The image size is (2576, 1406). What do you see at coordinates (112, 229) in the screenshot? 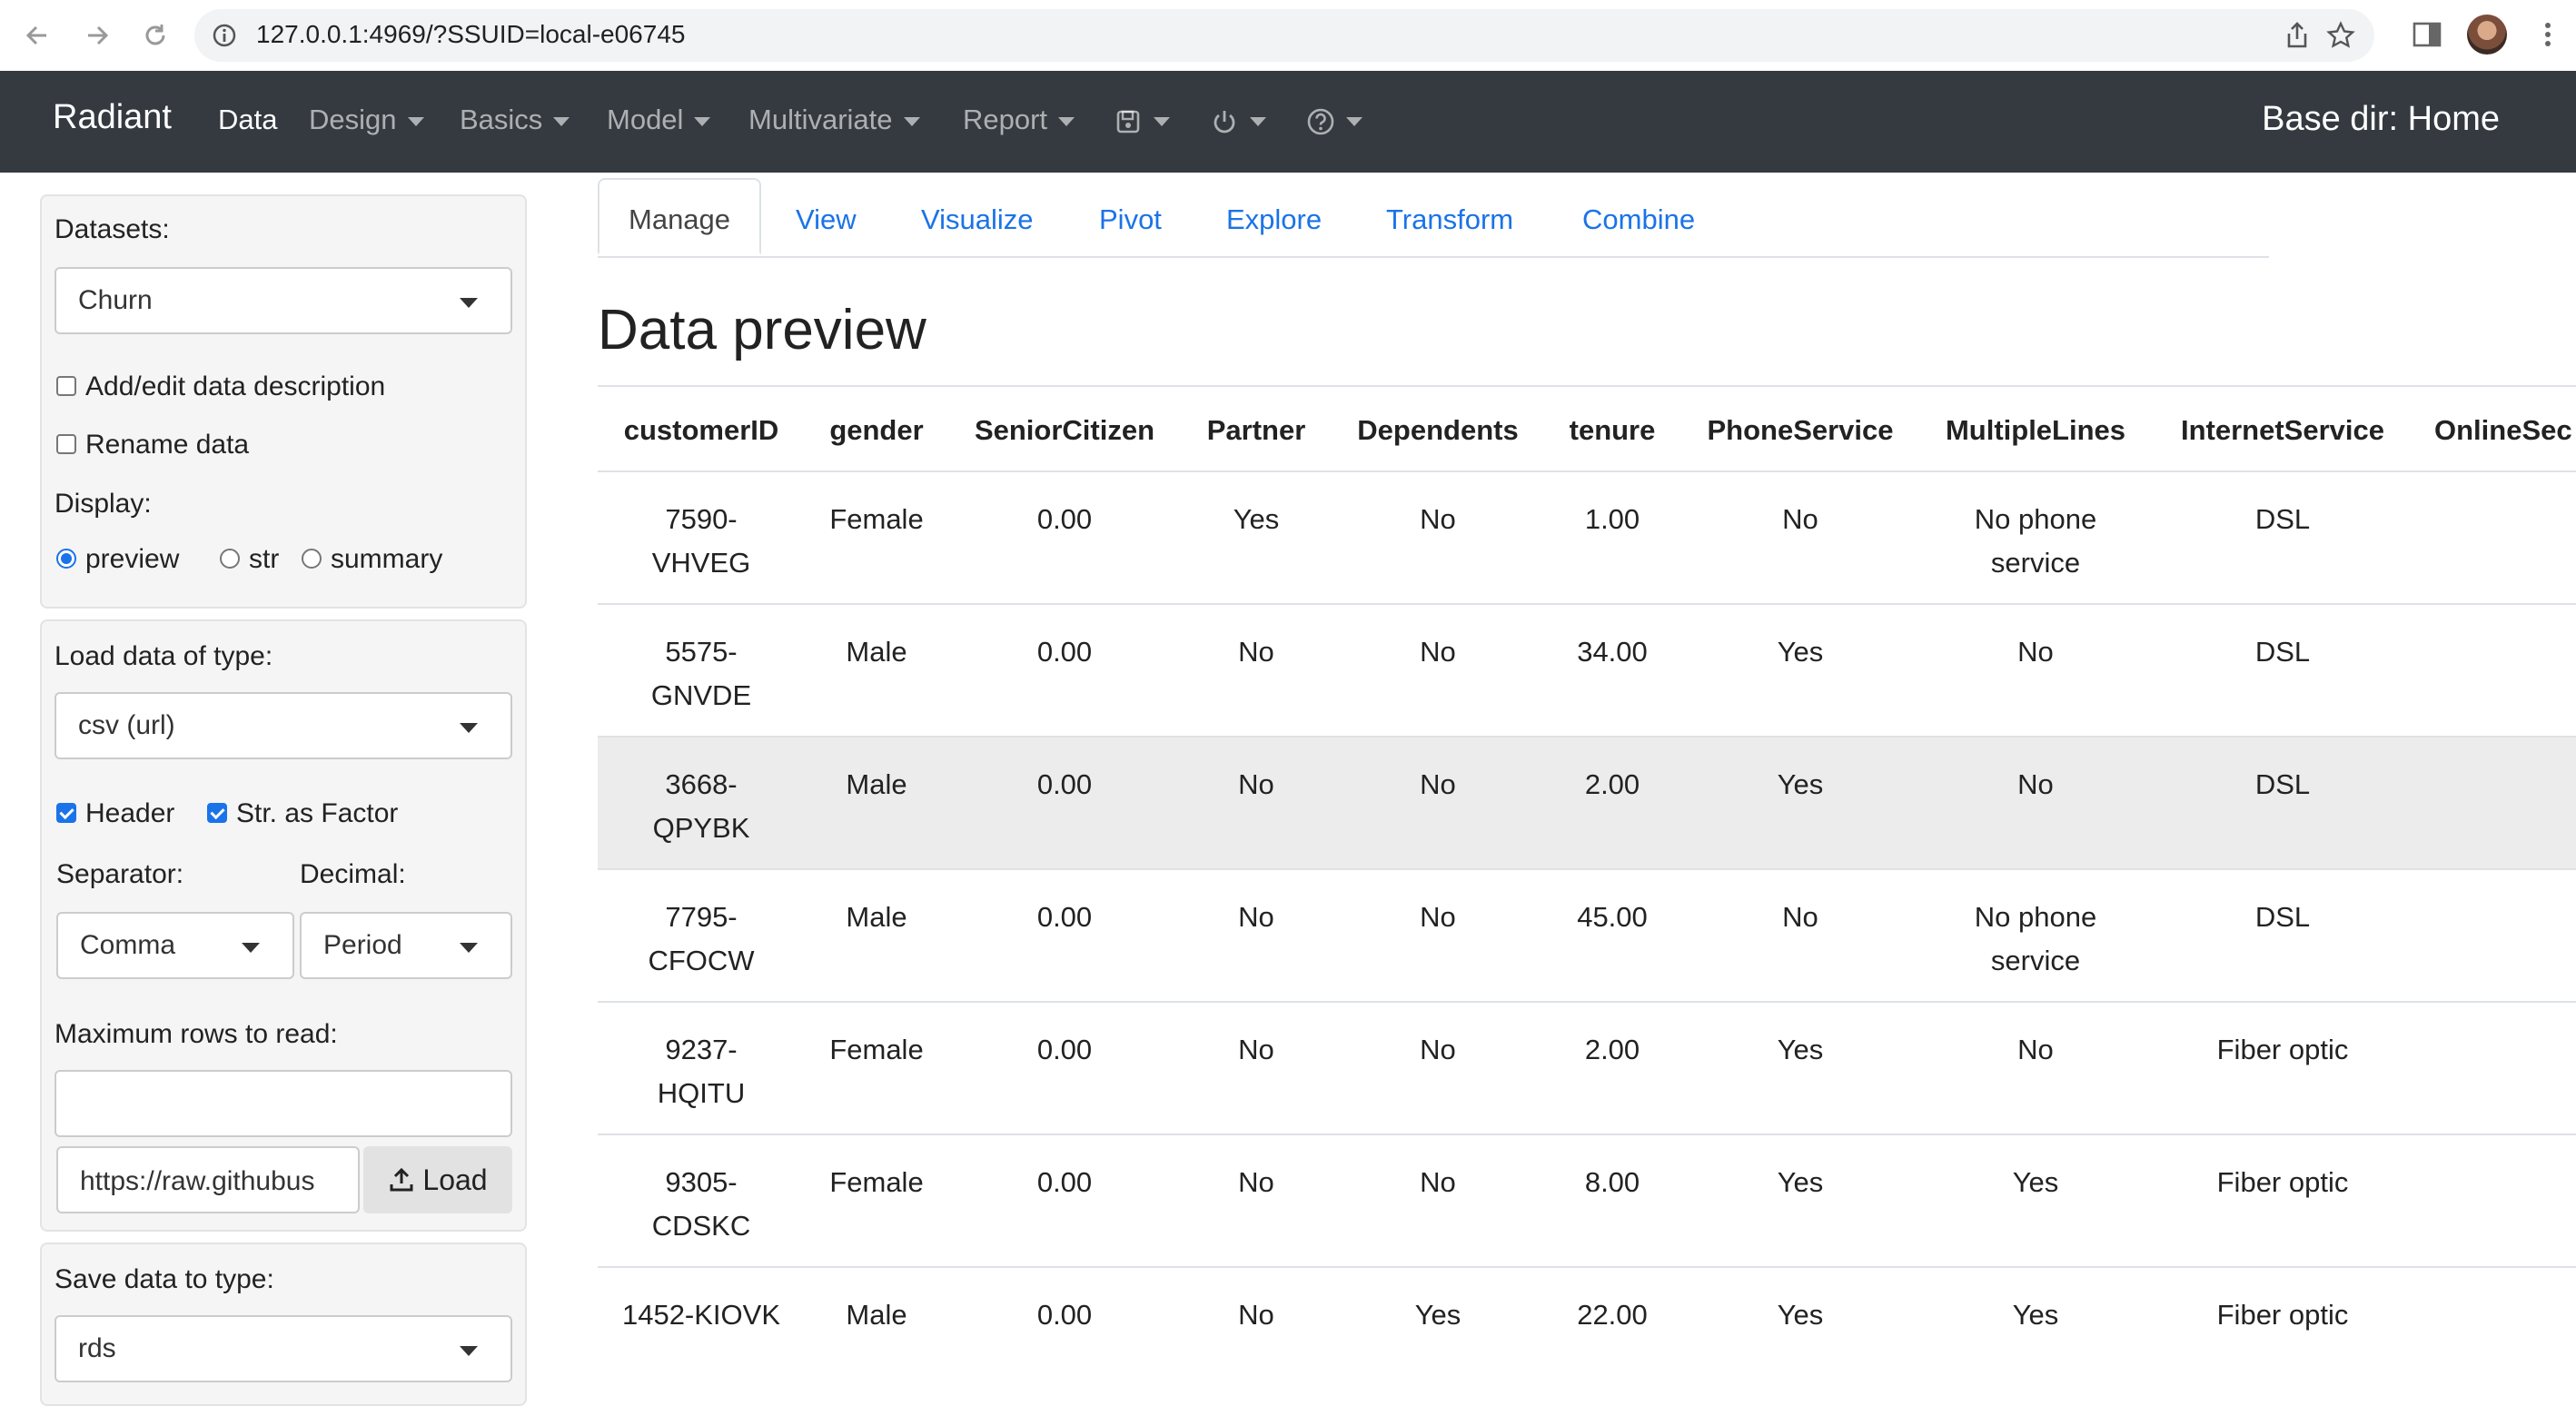
I see `datasets-label: Datasets:` at bounding box center [112, 229].